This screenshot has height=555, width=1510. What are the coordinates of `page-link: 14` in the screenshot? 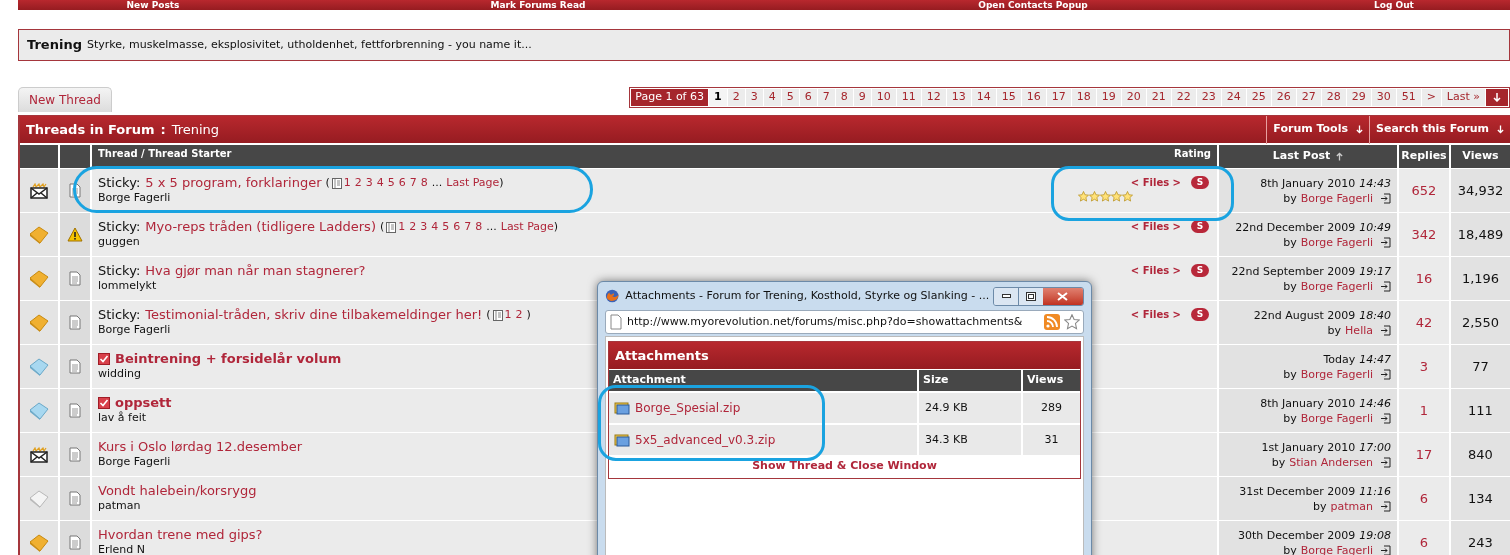 It's located at (983, 97).